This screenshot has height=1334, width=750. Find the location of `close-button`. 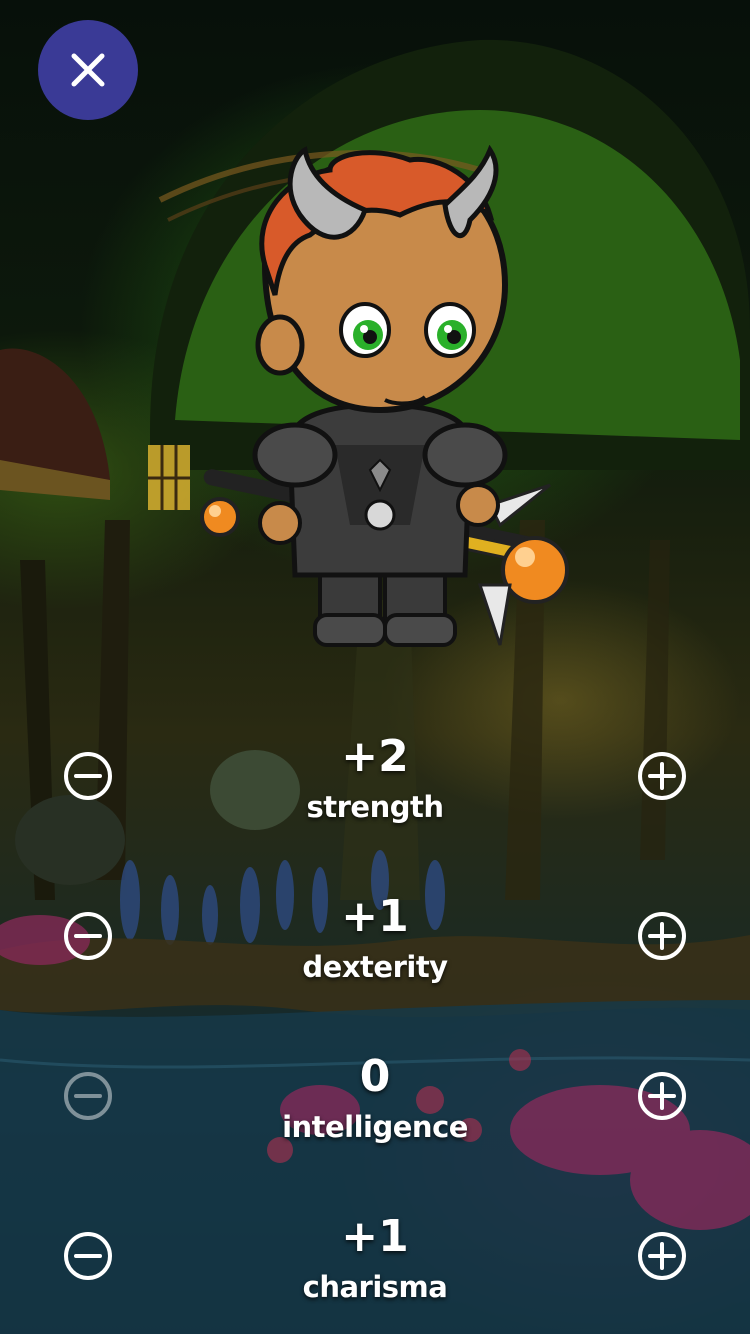

close-button is located at coordinates (88, 70).